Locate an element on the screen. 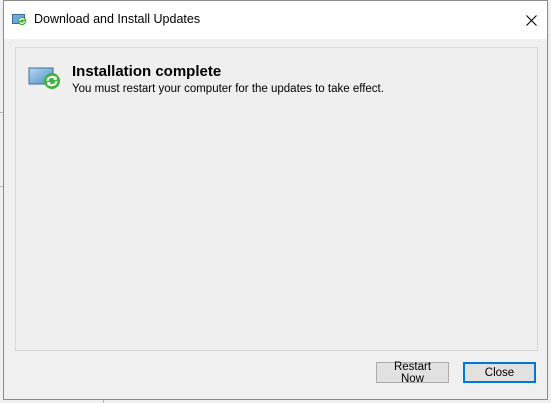 The height and width of the screenshot is (403, 551). title-bar: Download and Install Updates is located at coordinates (275, 20).